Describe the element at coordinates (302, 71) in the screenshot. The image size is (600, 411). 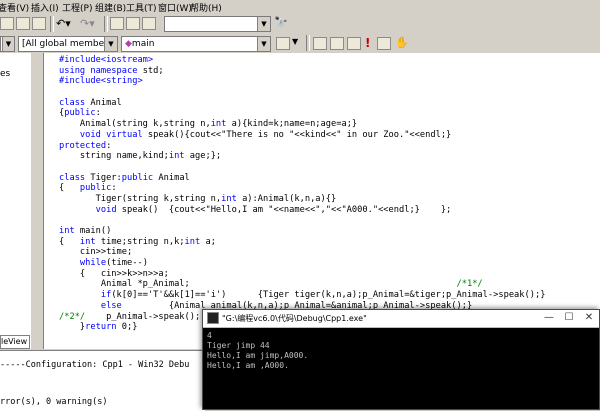
I see `code-line: using namespace std;` at that location.